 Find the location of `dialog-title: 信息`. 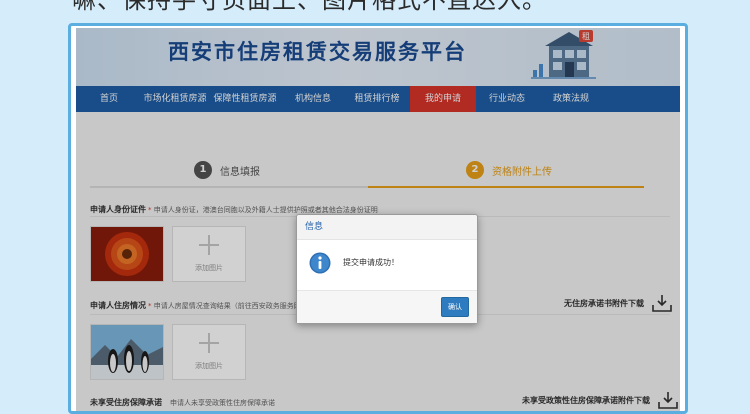

dialog-title: 信息 is located at coordinates (387, 227).